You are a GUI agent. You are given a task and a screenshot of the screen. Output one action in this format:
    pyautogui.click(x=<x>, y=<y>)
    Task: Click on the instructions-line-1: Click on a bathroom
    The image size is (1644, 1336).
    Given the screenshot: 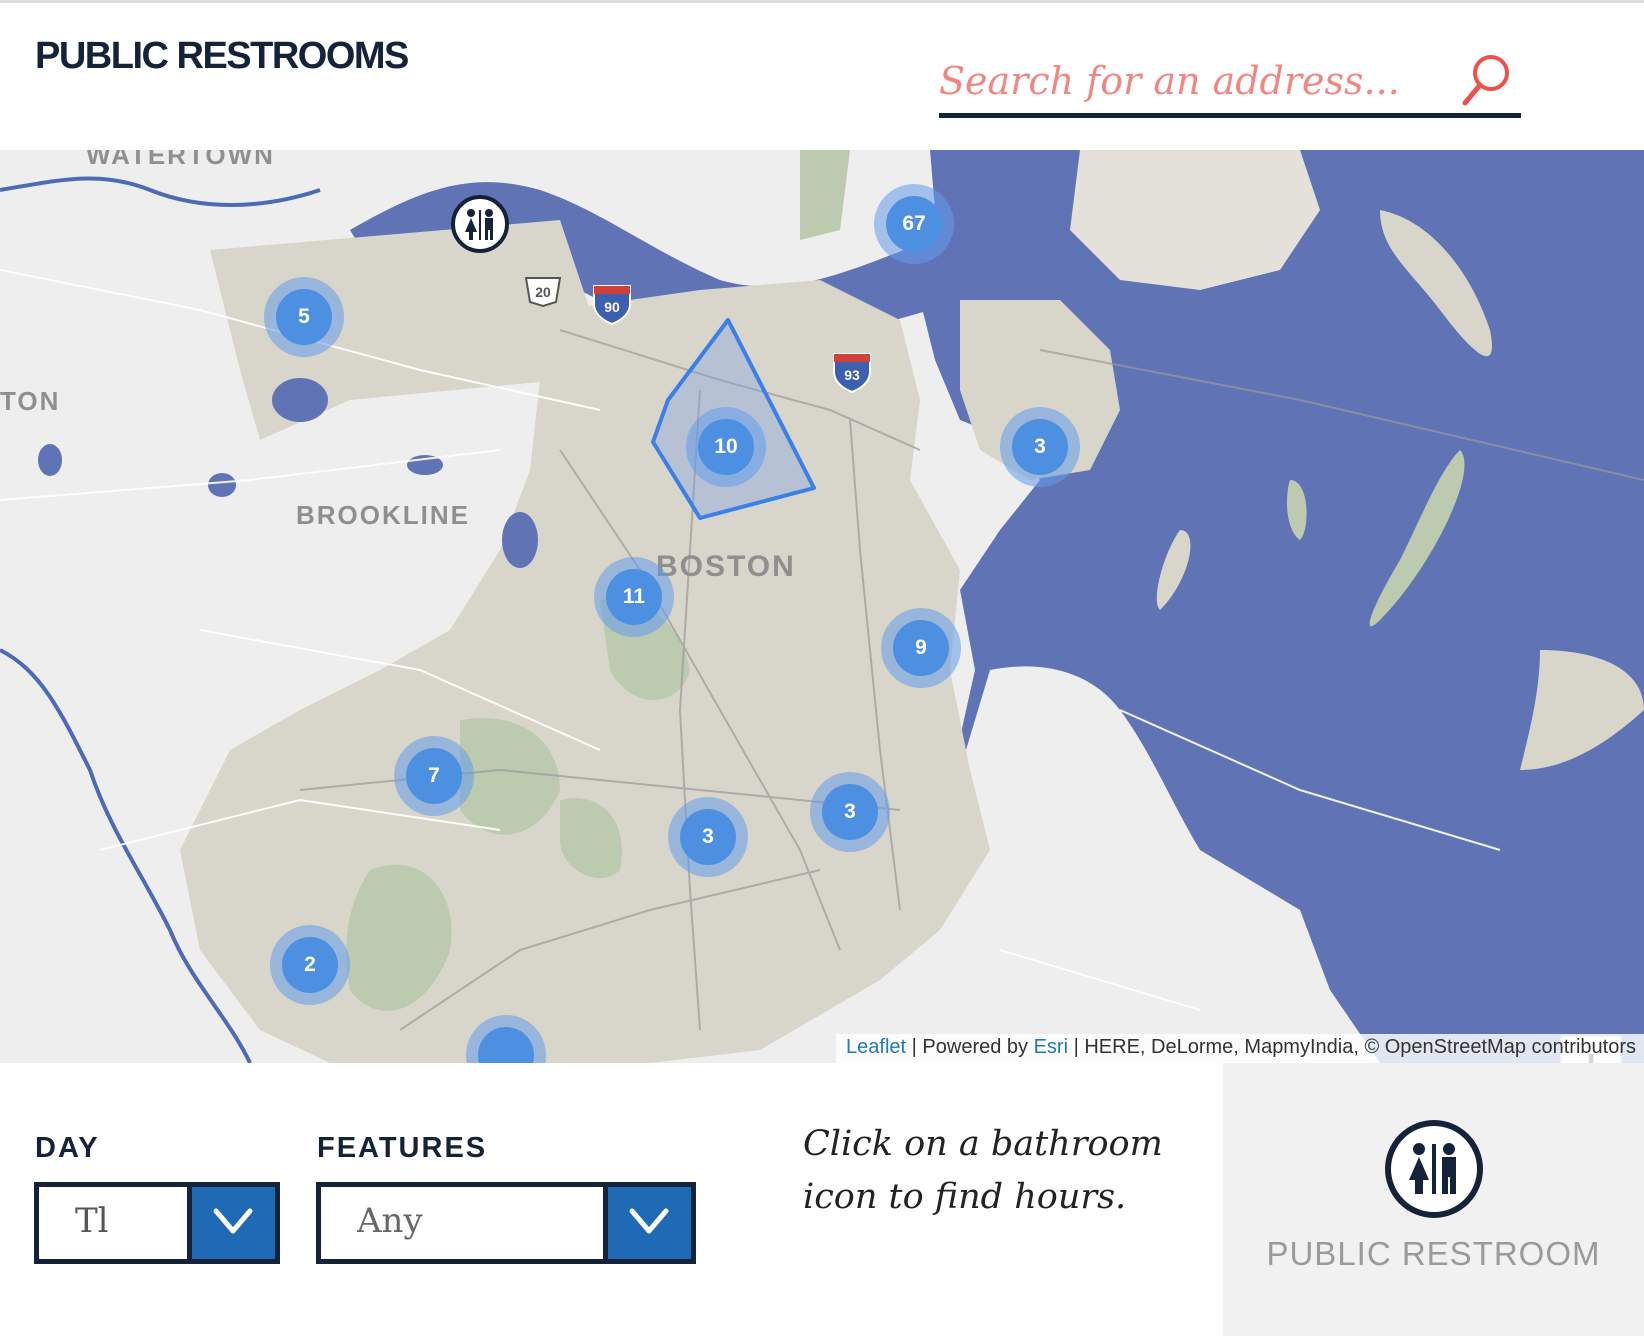 What is the action you would take?
    pyautogui.click(x=983, y=1144)
    